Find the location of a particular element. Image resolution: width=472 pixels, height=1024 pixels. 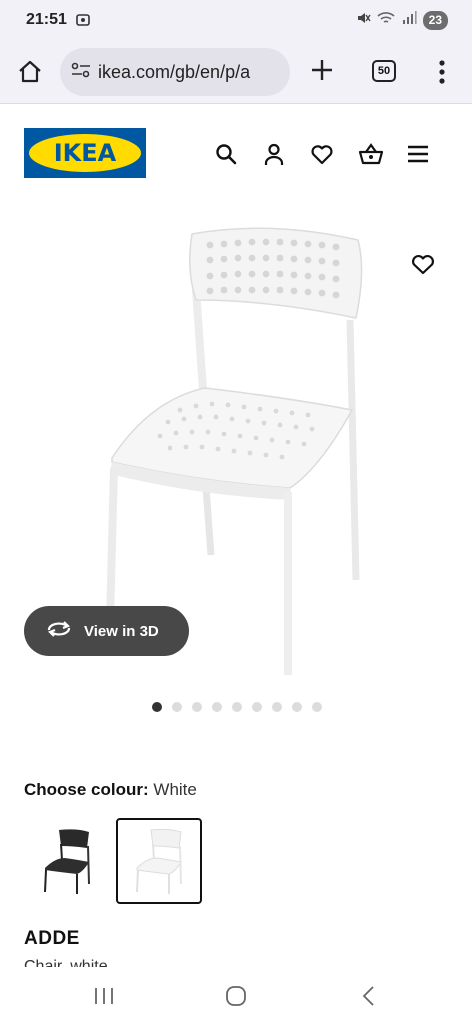

account-icon is located at coordinates (274, 154).